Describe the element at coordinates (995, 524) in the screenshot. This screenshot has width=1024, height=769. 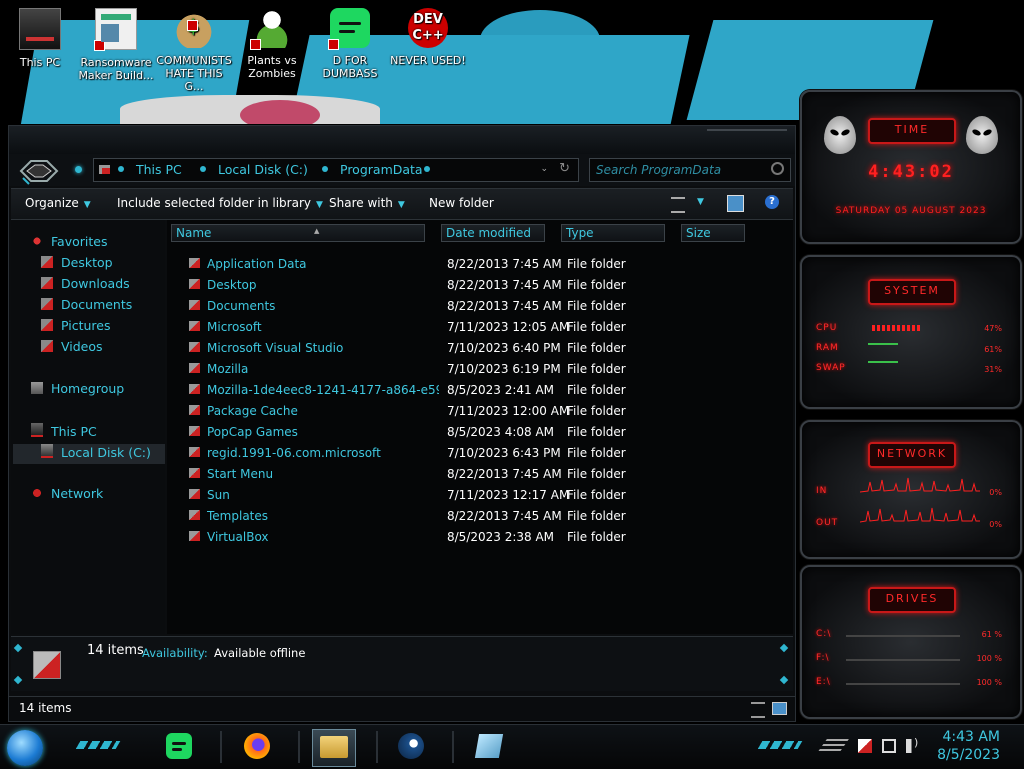
I see `network-out-value: 0%` at that location.